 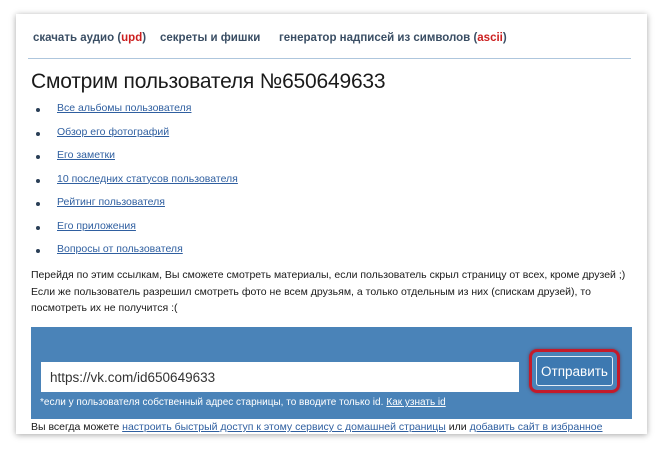 I want to click on nav-secrets-link: секреты и фишки, so click(x=210, y=38).